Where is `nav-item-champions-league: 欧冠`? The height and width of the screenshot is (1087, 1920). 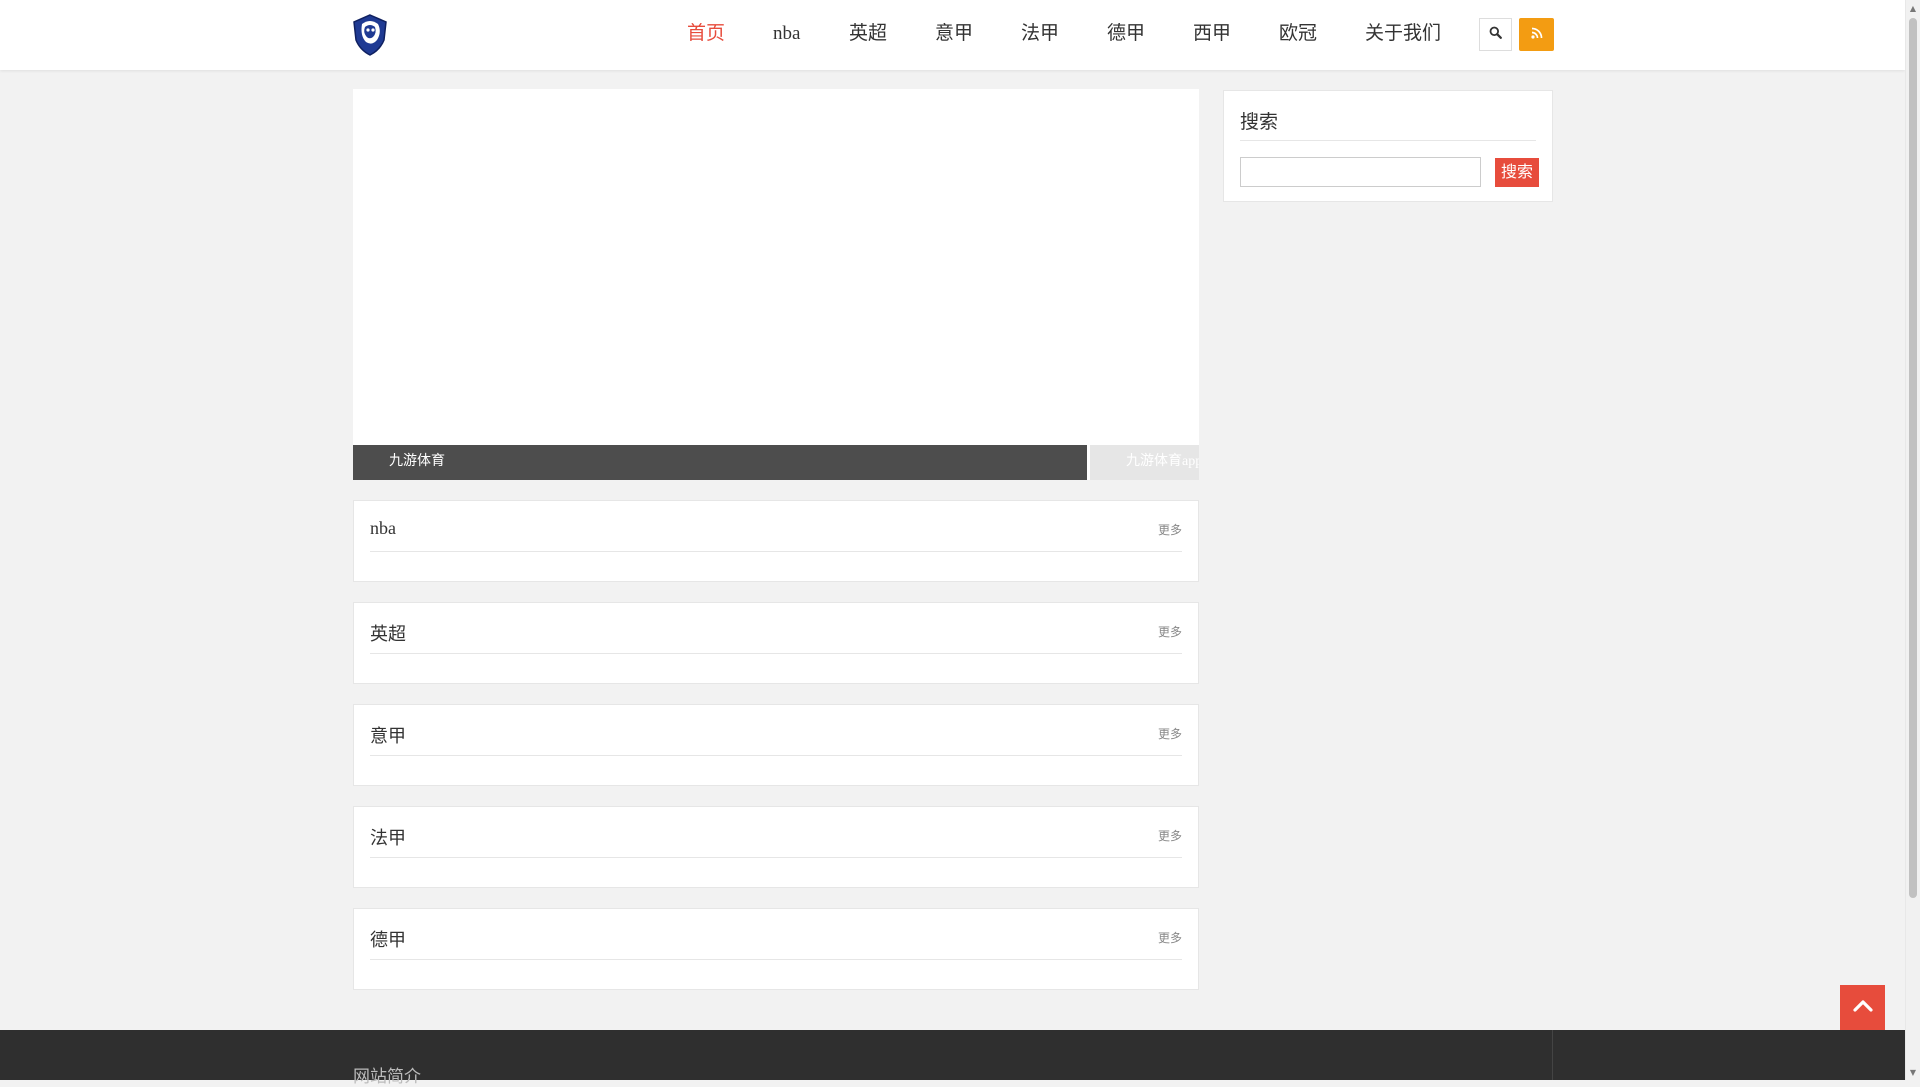
nav-item-champions-league: 欧冠 is located at coordinates (1298, 35).